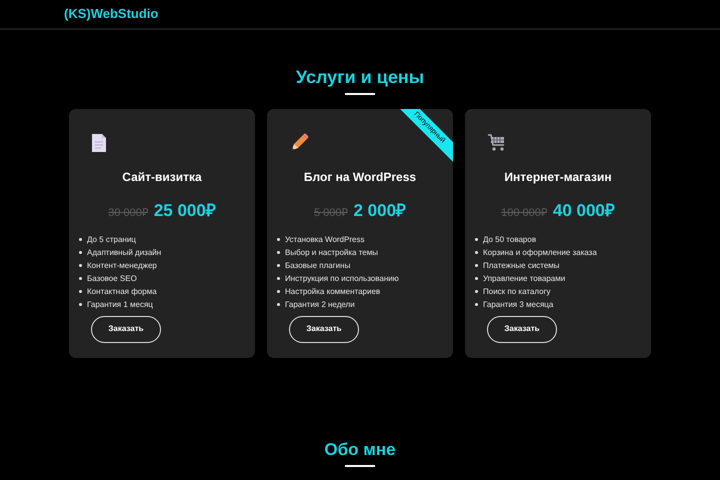 Image resolution: width=720 pixels, height=480 pixels. What do you see at coordinates (120, 304) in the screenshot?
I see `feature-text: Гарантия 1 месяц` at bounding box center [120, 304].